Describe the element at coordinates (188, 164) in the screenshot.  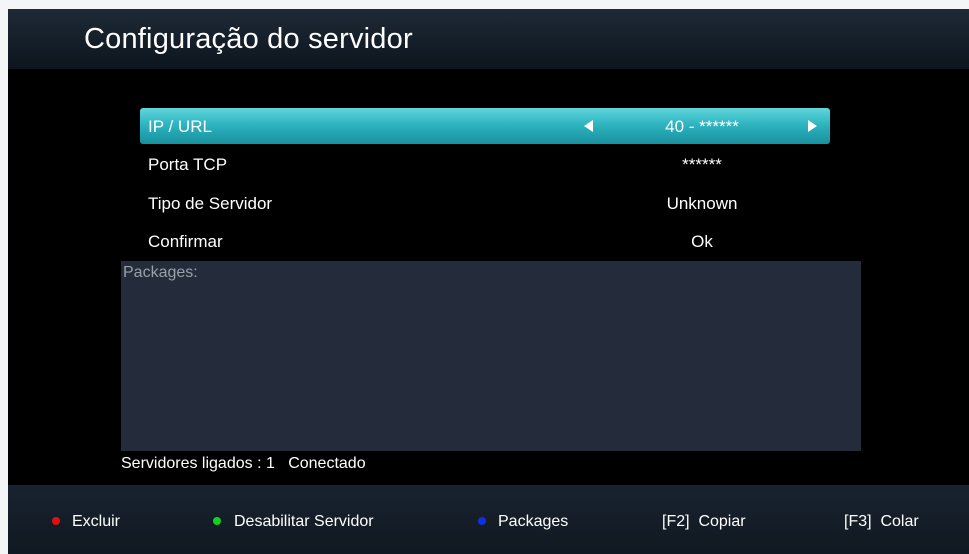
I see `porta-tcp-label: Porta TCP` at that location.